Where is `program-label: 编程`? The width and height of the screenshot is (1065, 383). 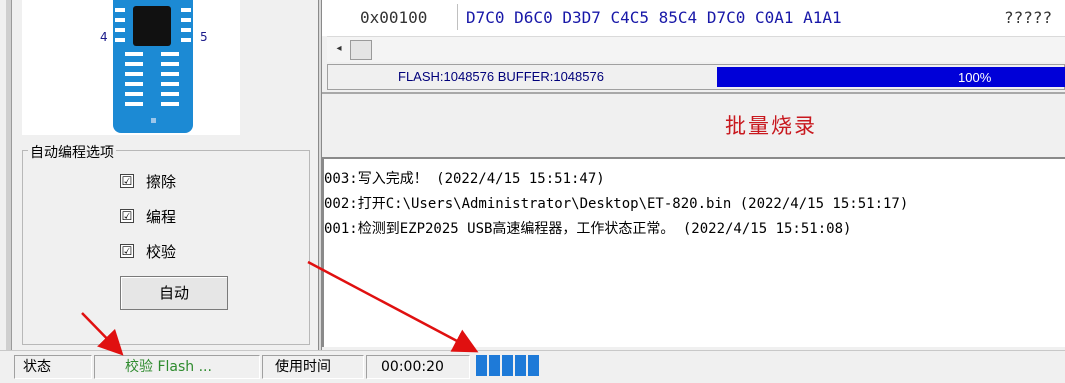
program-label: 编程 is located at coordinates (161, 217).